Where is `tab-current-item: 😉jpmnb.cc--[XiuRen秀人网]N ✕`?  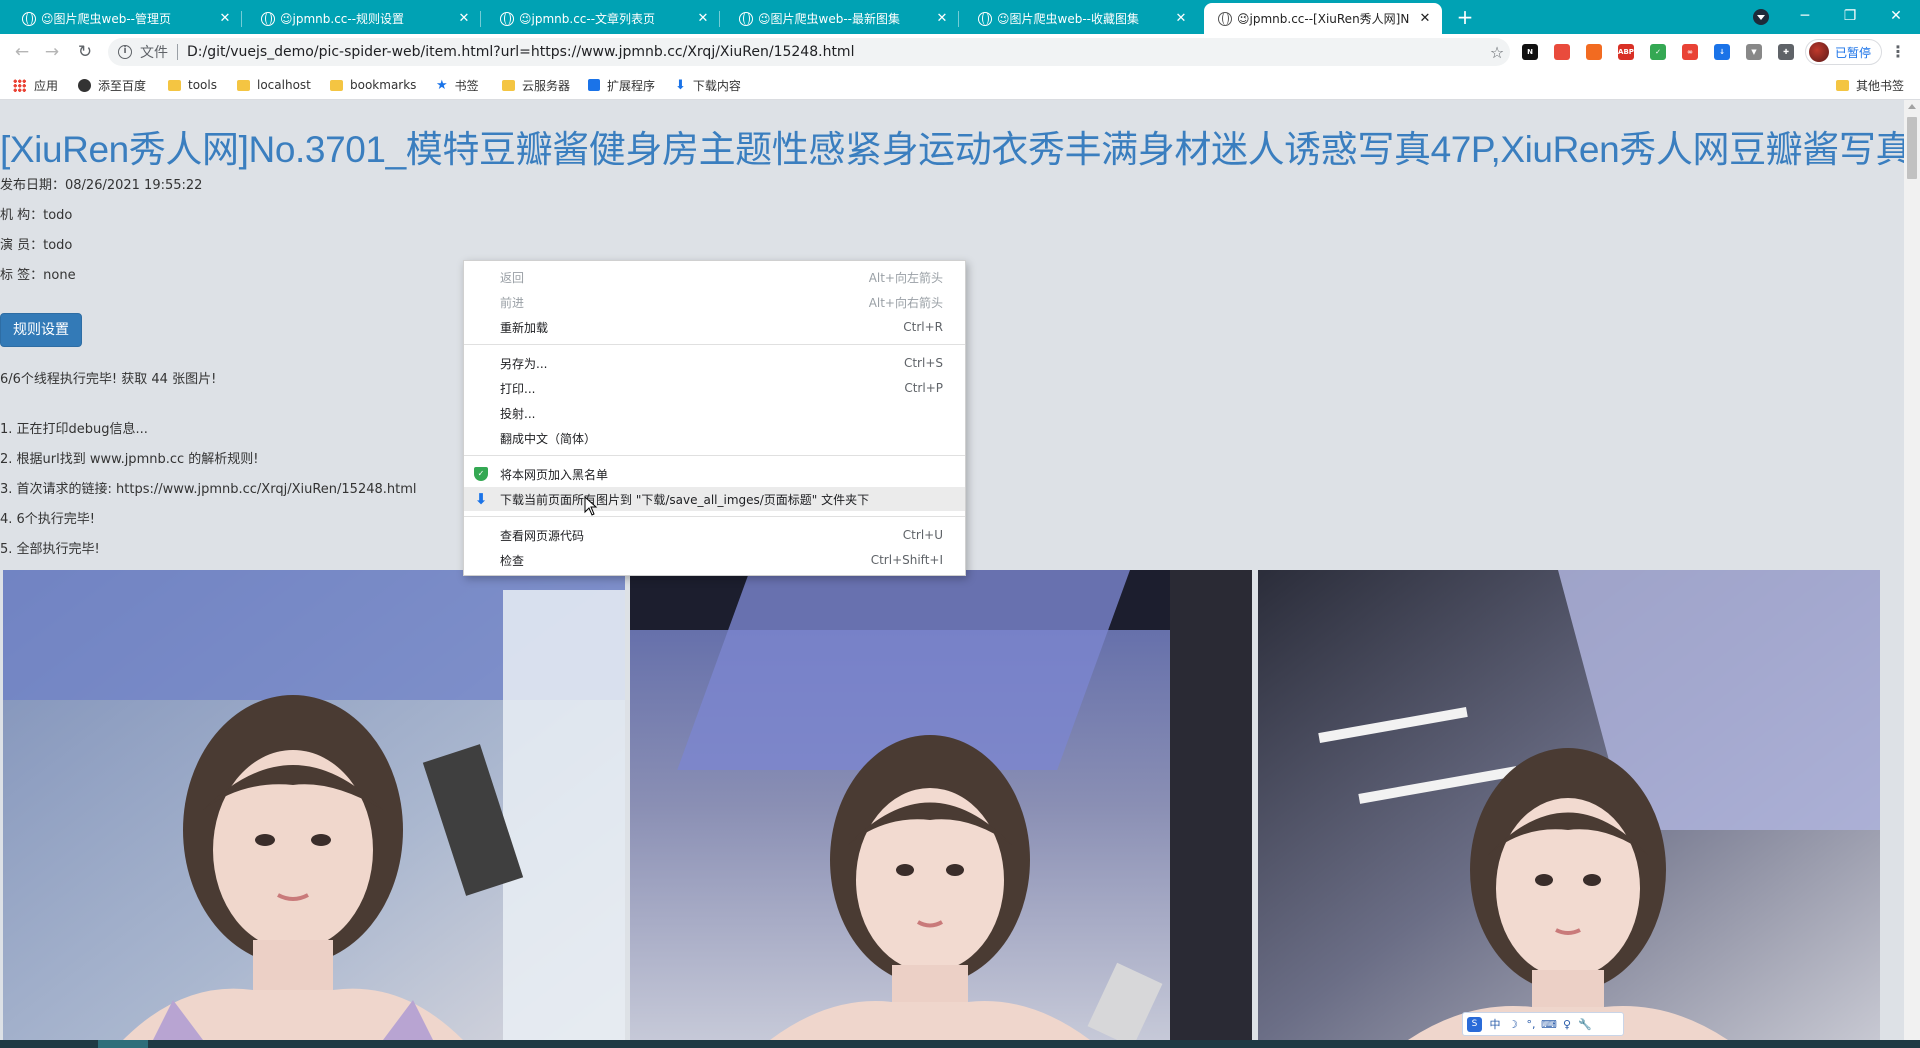
tab-current-item: 😉jpmnb.cc--[XiuRen秀人网]N ✕ is located at coordinates (1323, 18).